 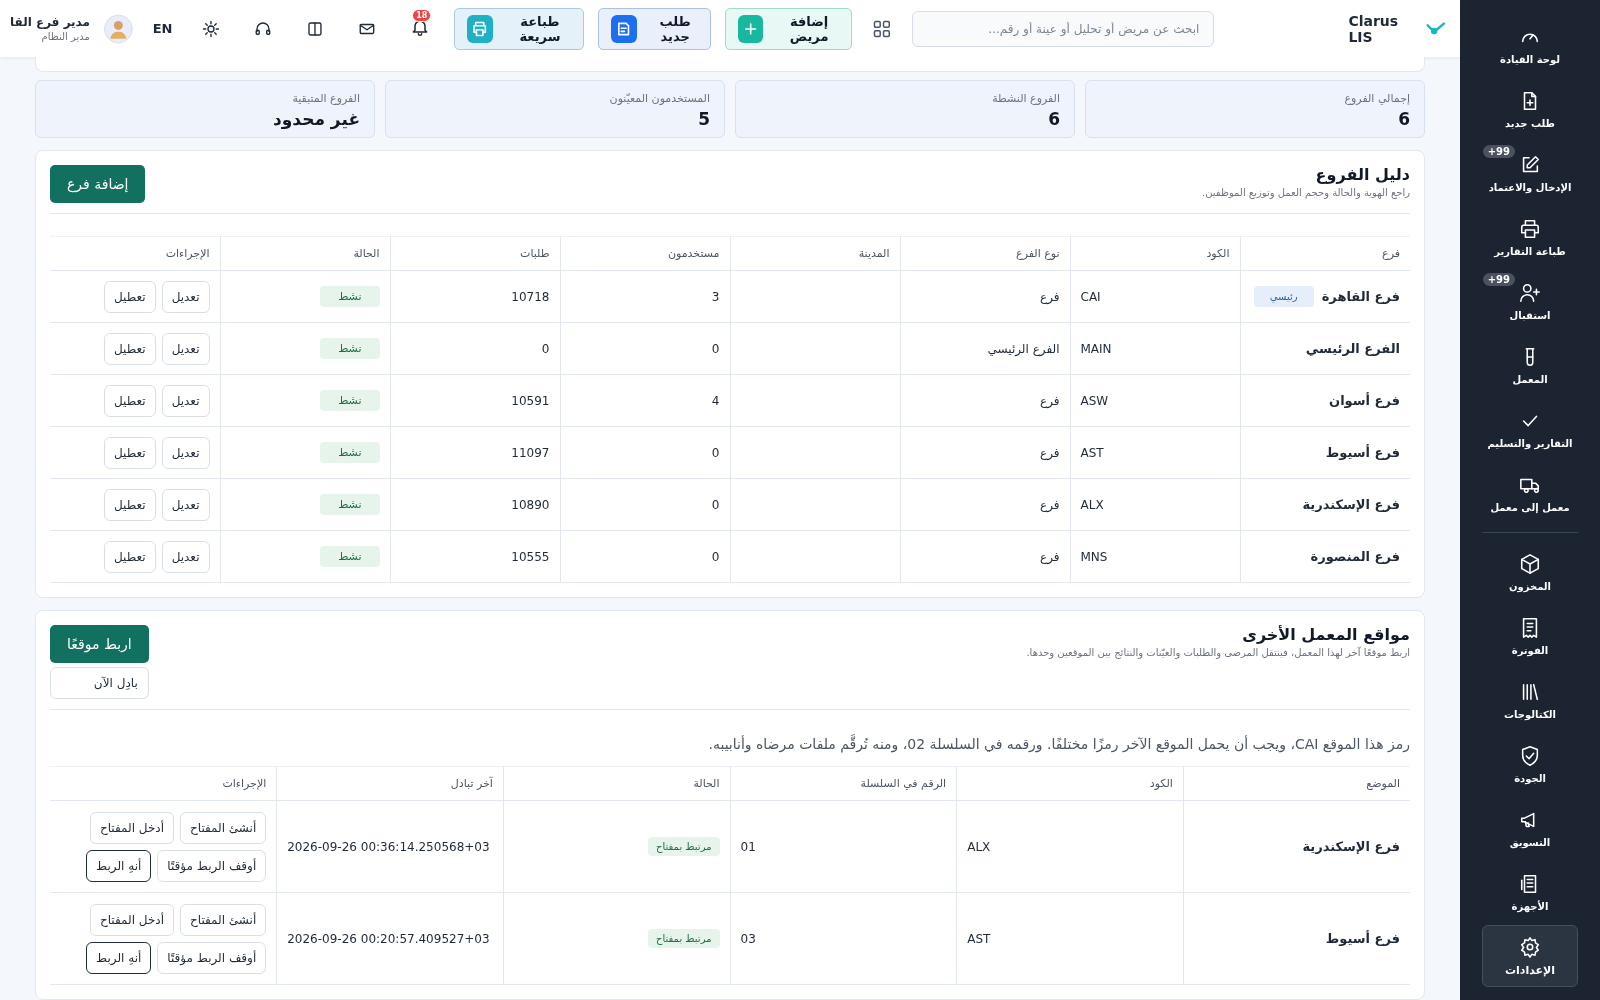 What do you see at coordinates (1530, 45) in the screenshot?
I see `sidebar-item: لوحة القيادة` at bounding box center [1530, 45].